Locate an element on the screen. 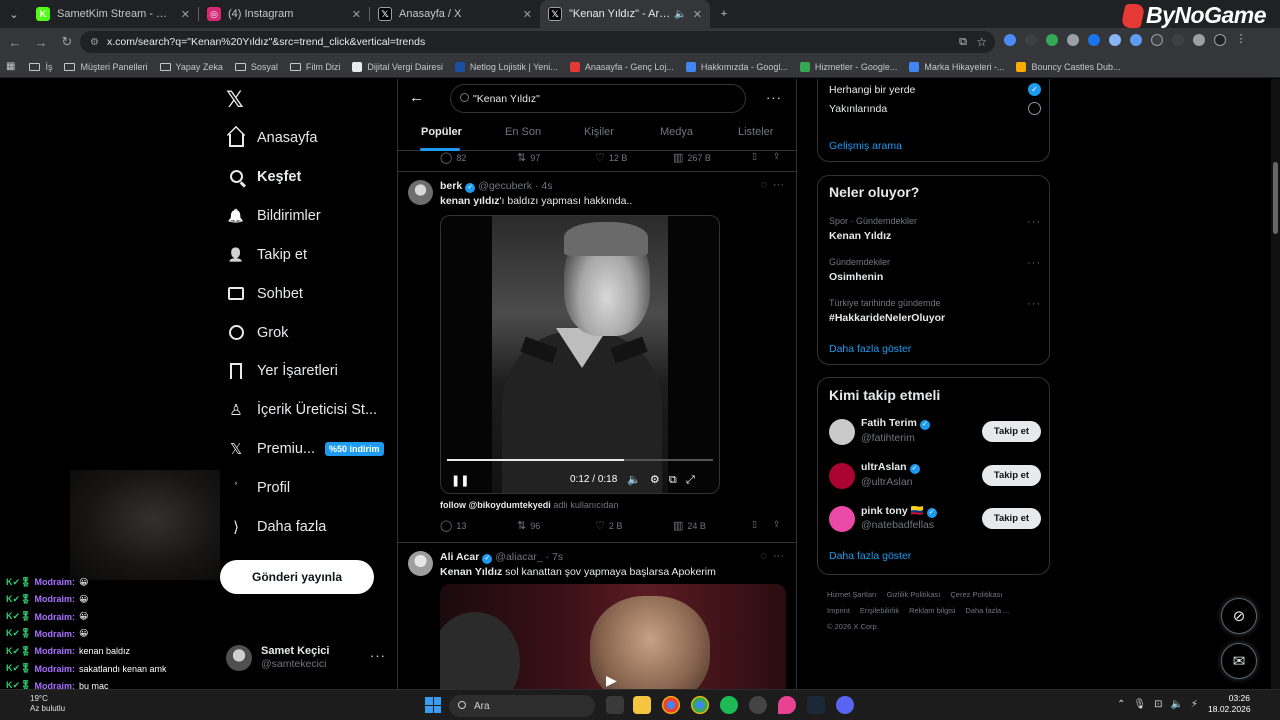 This screenshot has height=720, width=1280. author-name: Ali Acar is located at coordinates (459, 557).